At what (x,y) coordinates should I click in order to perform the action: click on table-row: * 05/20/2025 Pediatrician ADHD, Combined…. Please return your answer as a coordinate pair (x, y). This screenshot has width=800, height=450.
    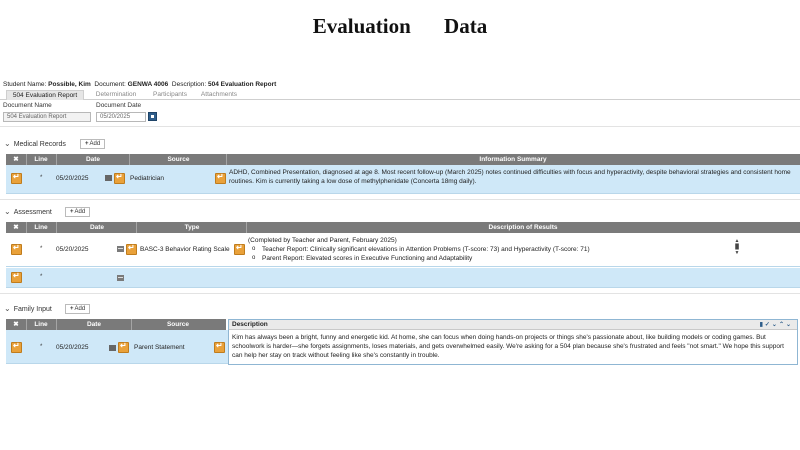
    Looking at the image, I should click on (403, 179).